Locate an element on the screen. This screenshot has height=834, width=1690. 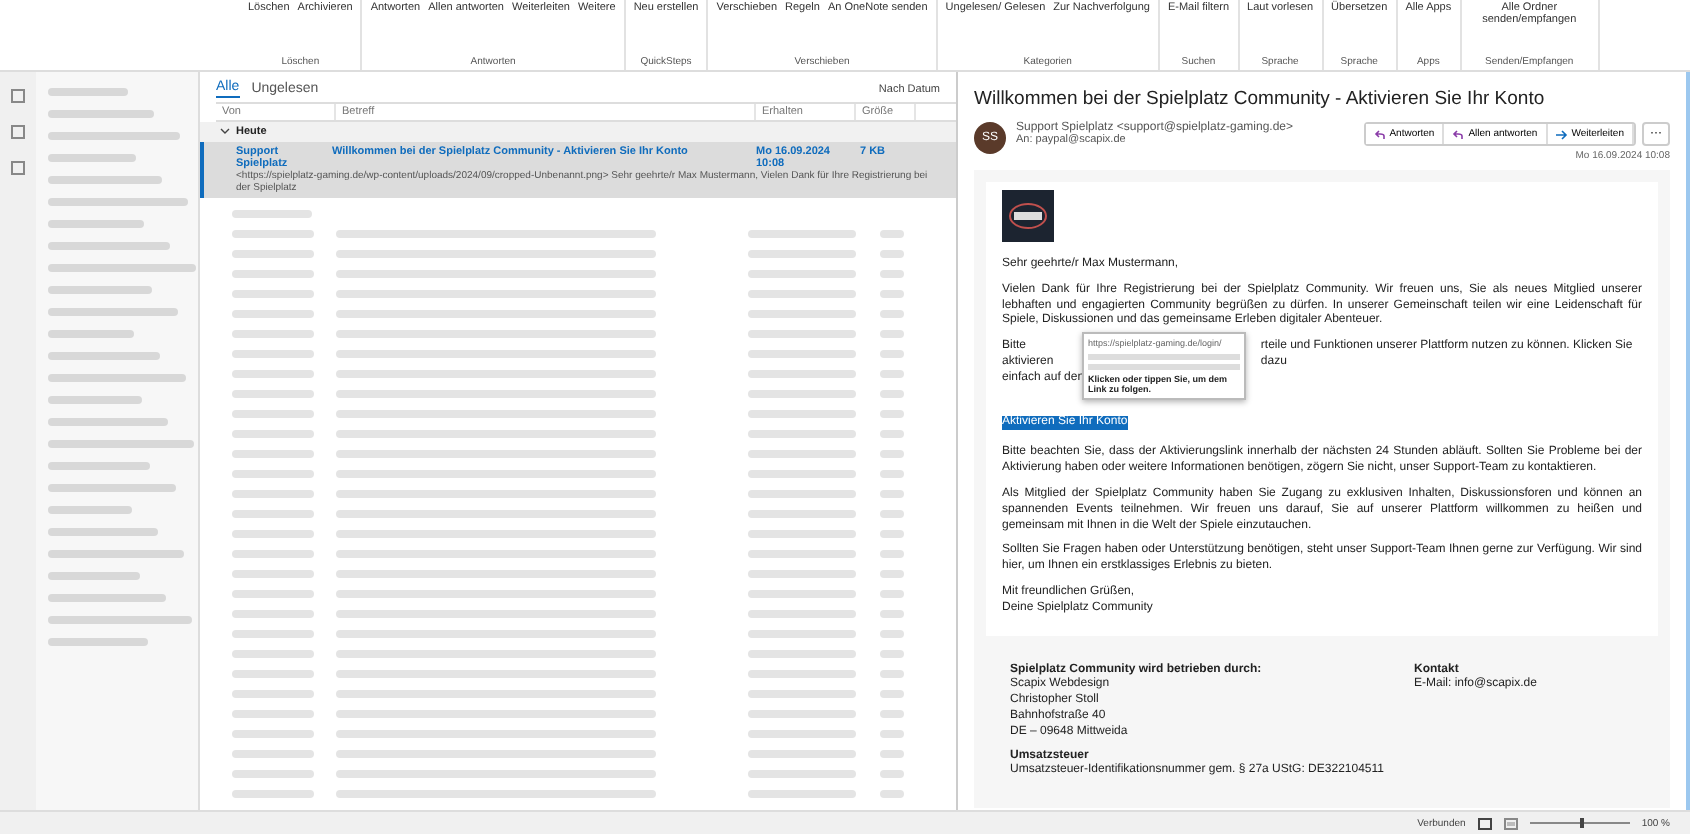
logo-icon is located at coordinates (1028, 216).